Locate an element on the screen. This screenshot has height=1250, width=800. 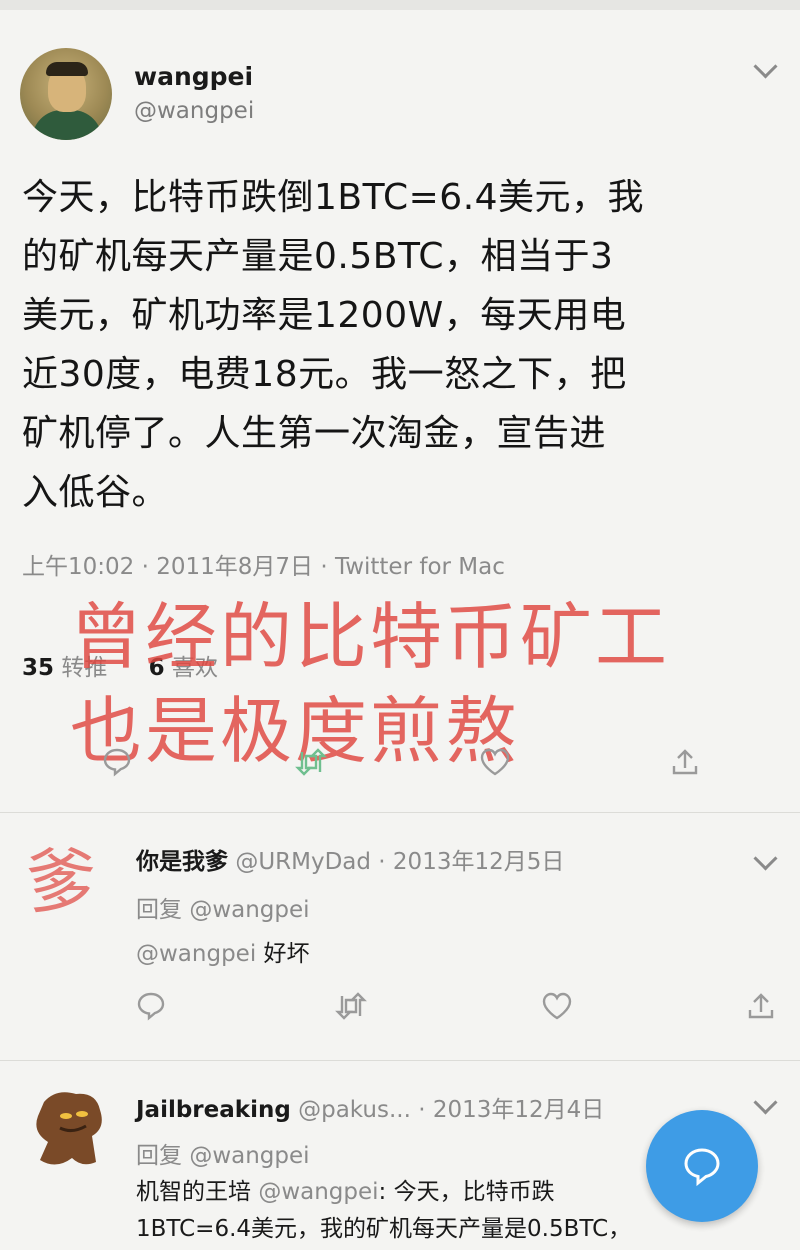
reply-header: 你是我爹 @URMyDad · 2013年12月5日 is located at coordinates (350, 859).